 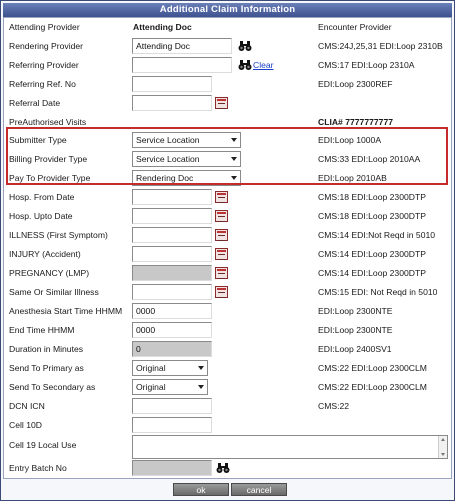 I want to click on scrollbar, so click(x=442, y=447).